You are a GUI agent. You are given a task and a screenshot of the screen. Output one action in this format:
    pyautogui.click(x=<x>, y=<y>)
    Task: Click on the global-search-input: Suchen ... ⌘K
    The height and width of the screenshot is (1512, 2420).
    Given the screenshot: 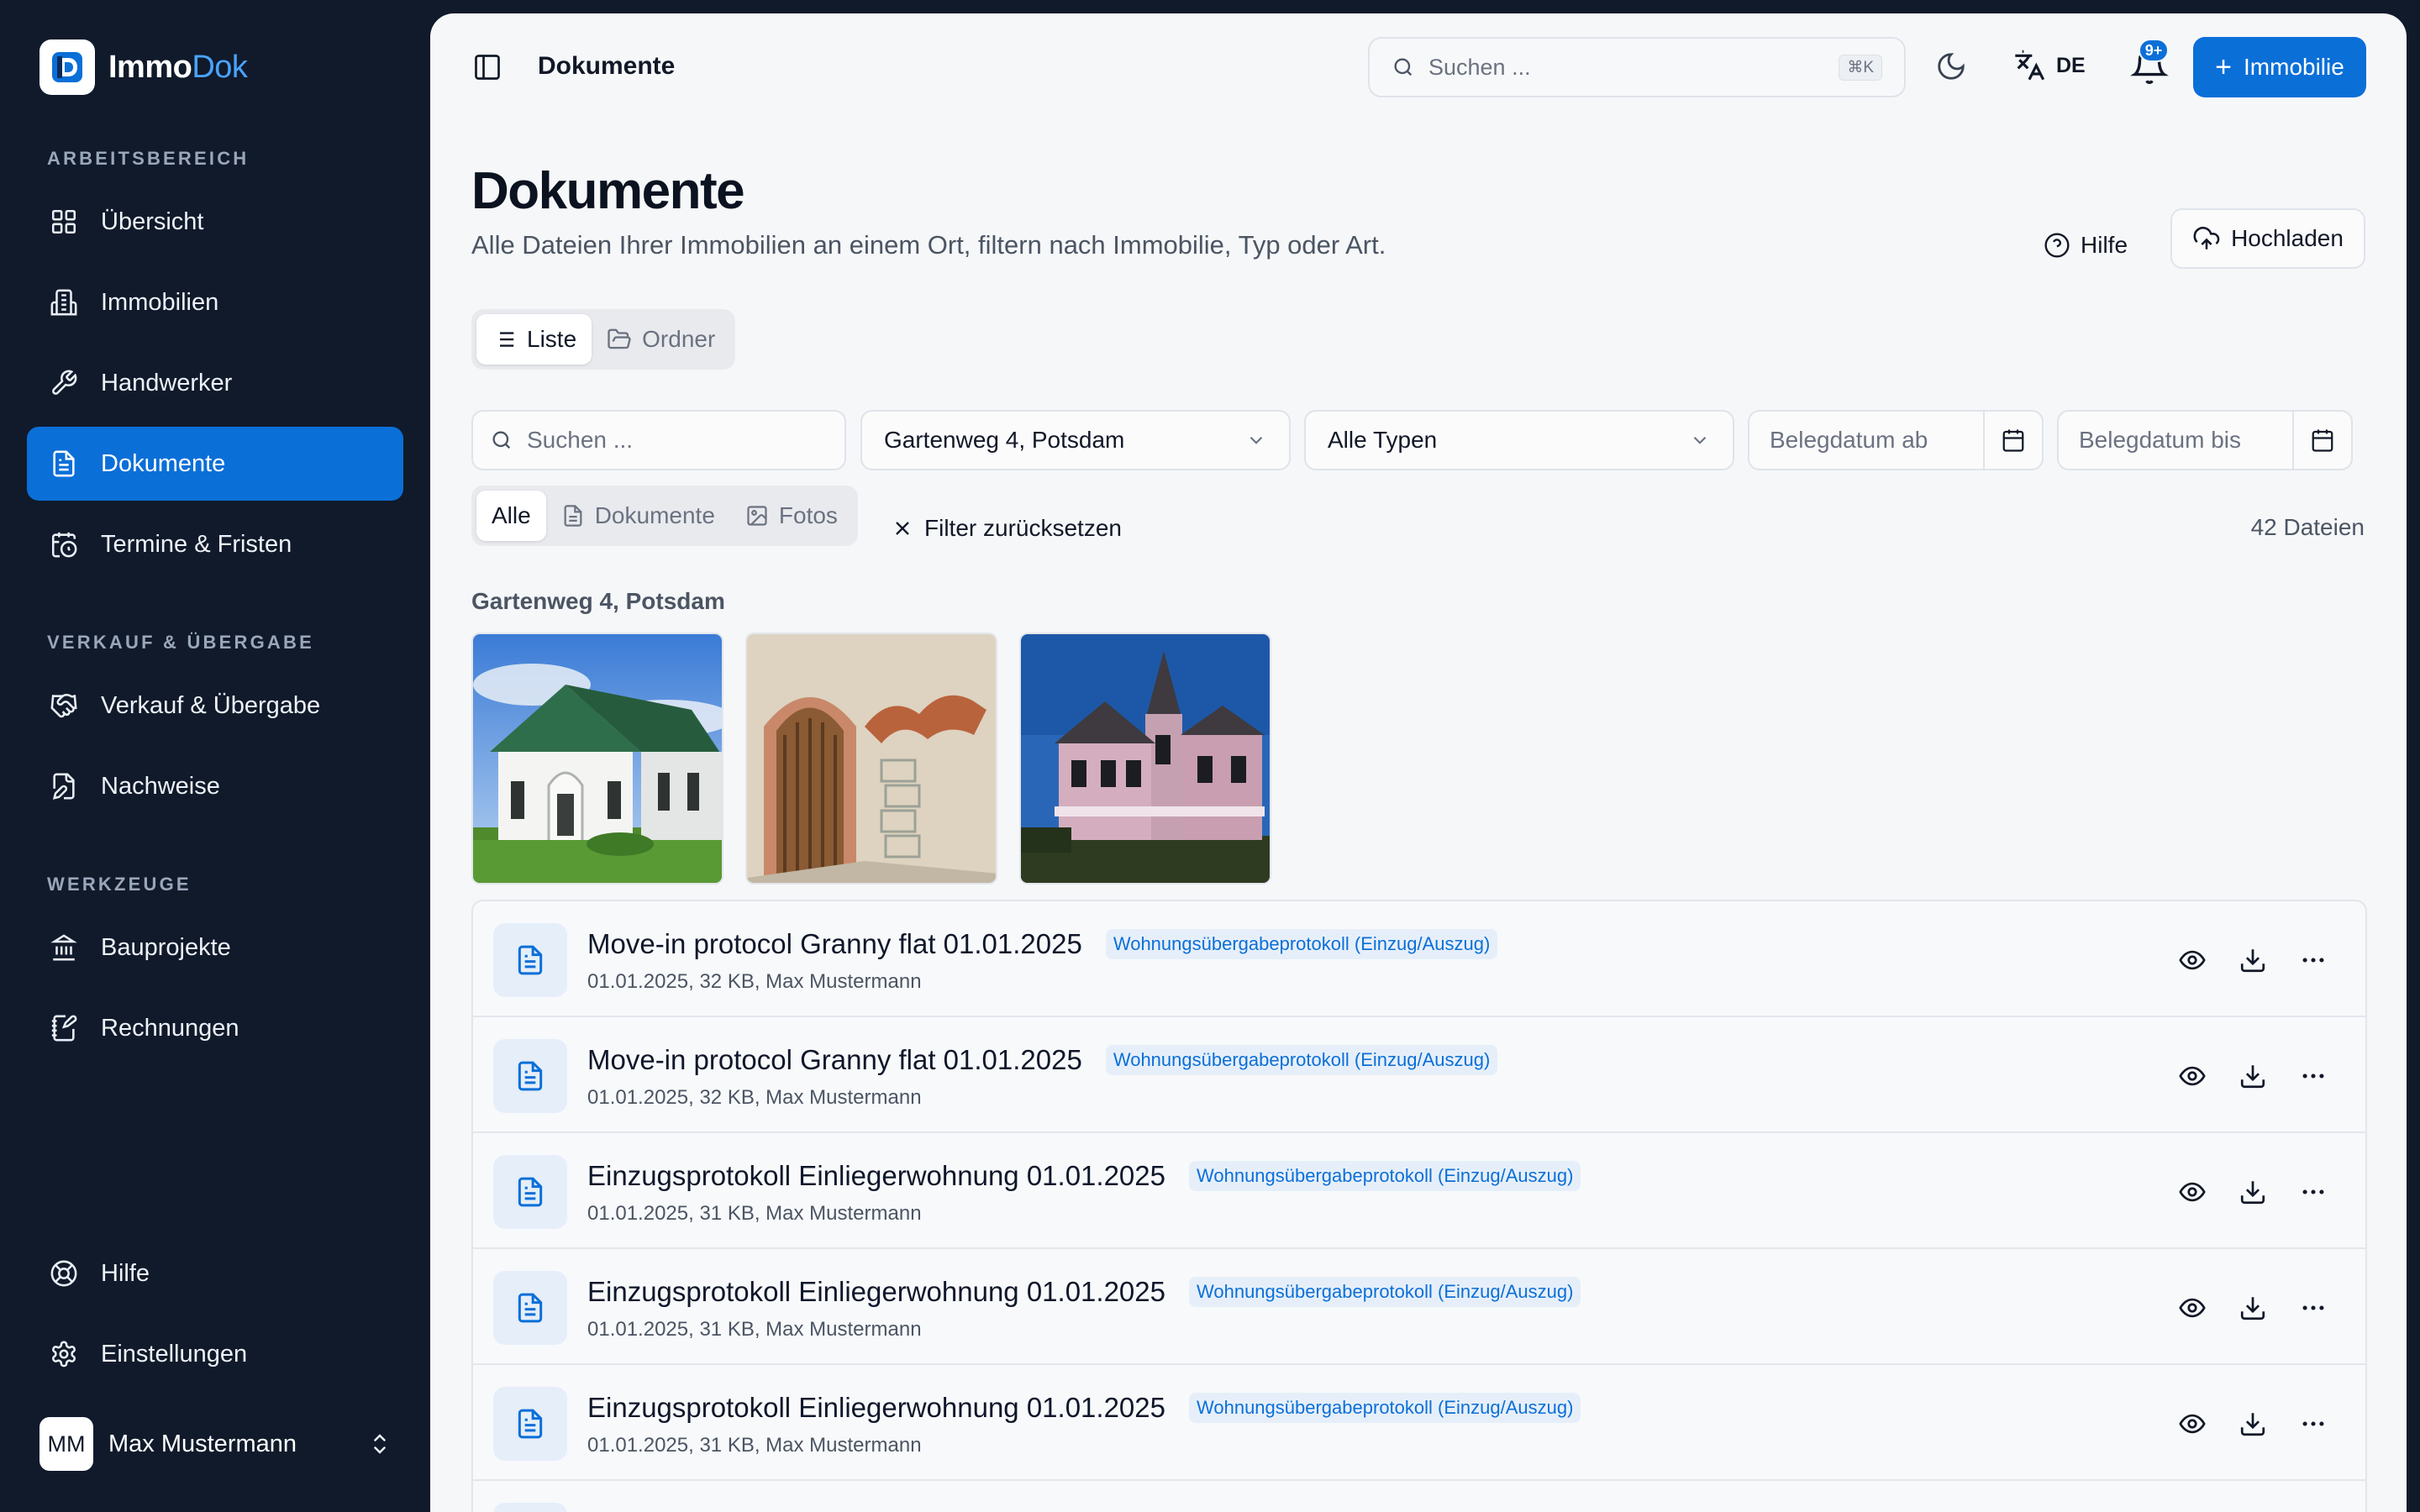 What is the action you would take?
    pyautogui.click(x=1637, y=67)
    